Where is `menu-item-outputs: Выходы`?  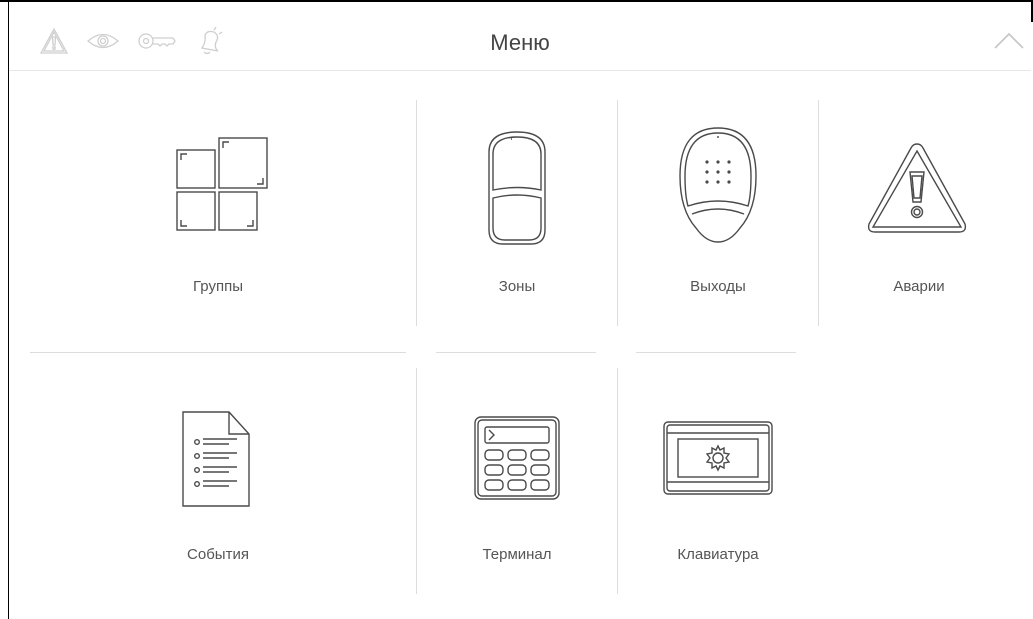 menu-item-outputs: Выходы is located at coordinates (718, 215).